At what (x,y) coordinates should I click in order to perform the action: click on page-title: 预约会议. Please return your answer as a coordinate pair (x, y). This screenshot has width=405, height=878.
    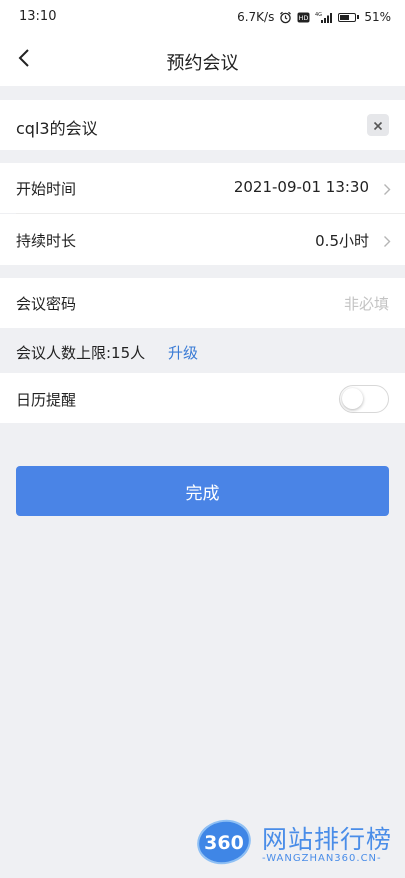
    Looking at the image, I should click on (202, 63).